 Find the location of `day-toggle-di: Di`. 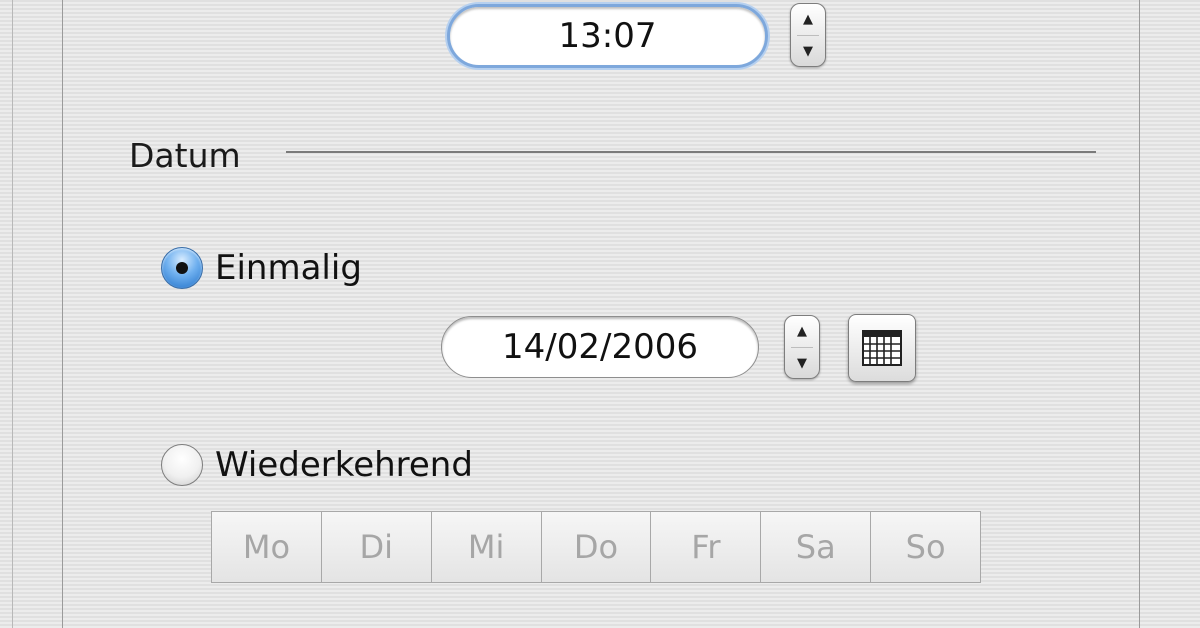

day-toggle-di: Di is located at coordinates (377, 547).